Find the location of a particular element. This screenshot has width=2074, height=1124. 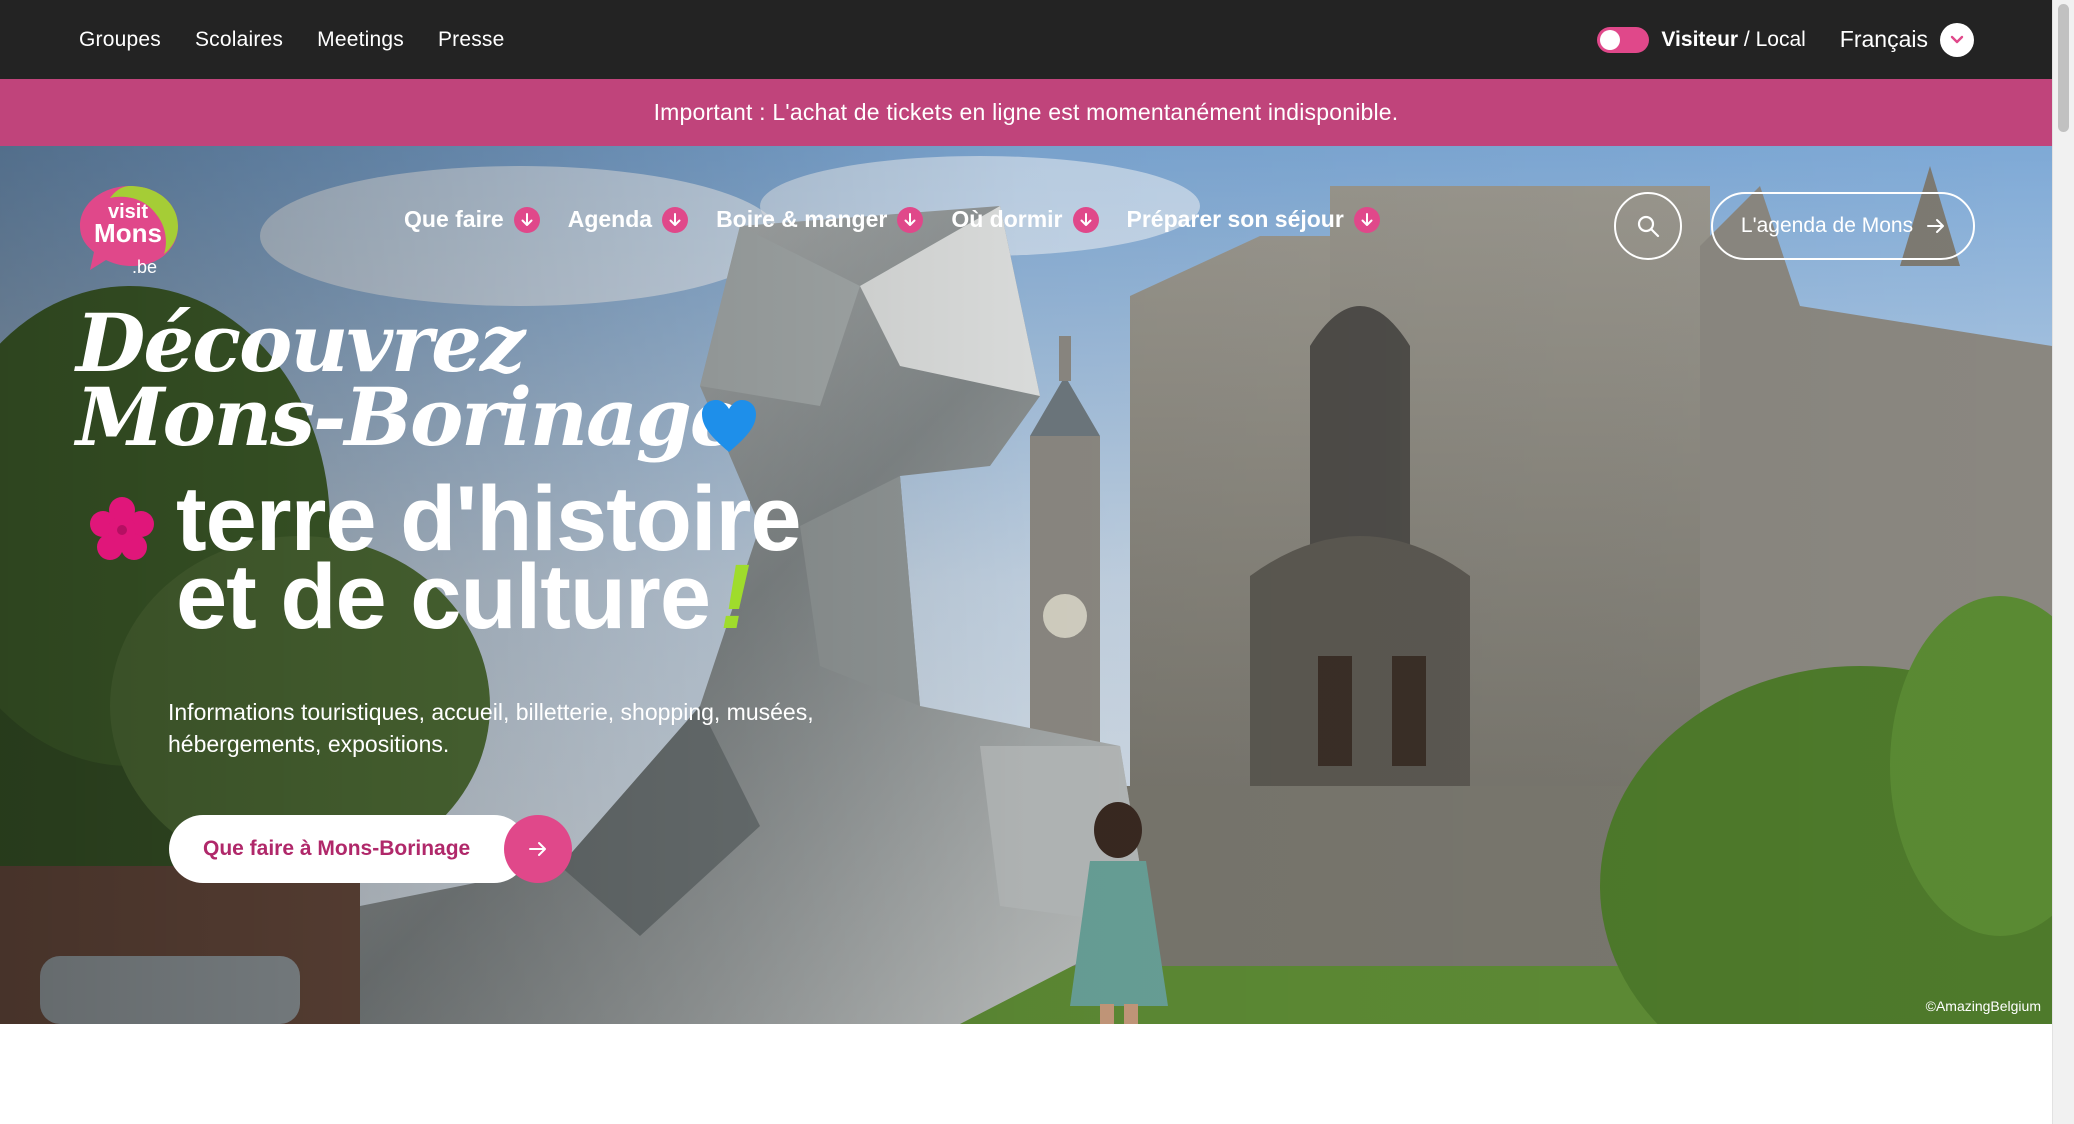

nav-item-ou-dormir: Où dormir is located at coordinates (1025, 219).